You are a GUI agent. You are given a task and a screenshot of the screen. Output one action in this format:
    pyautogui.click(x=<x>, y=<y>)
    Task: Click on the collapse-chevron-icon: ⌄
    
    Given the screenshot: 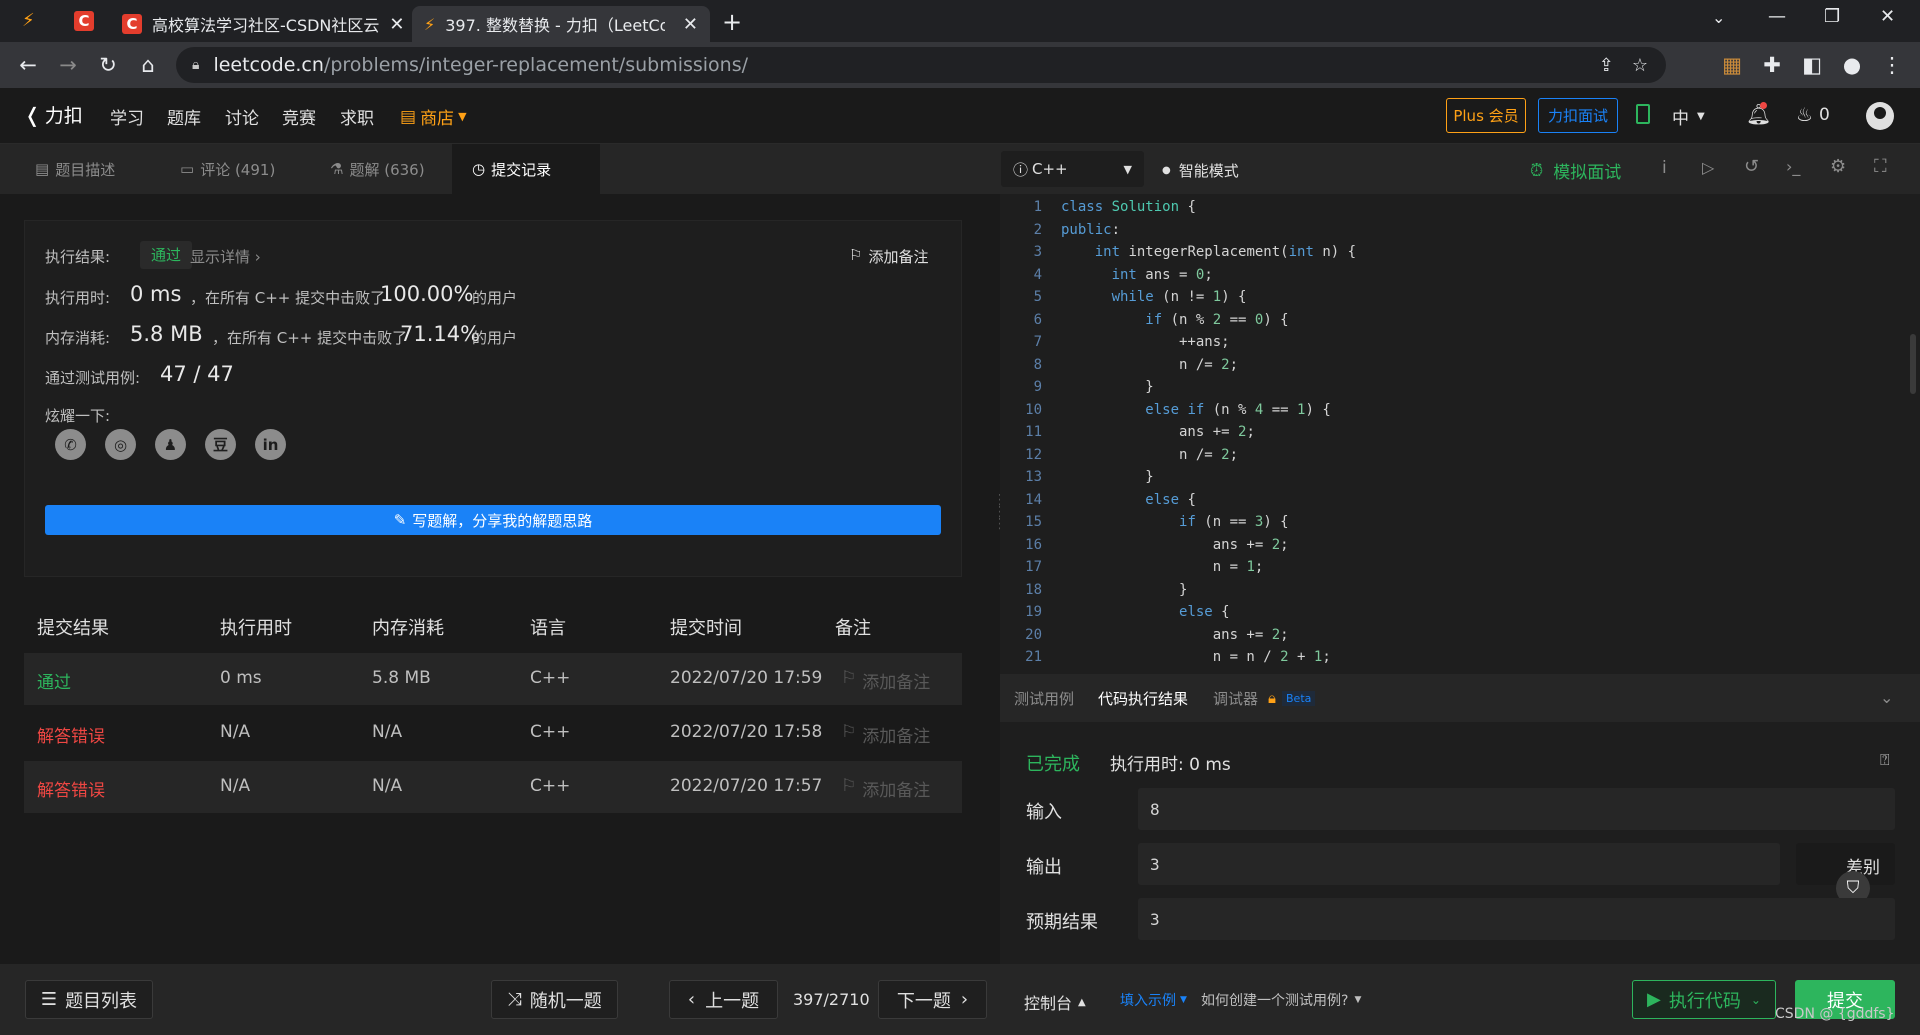 What is the action you would take?
    pyautogui.click(x=1886, y=697)
    